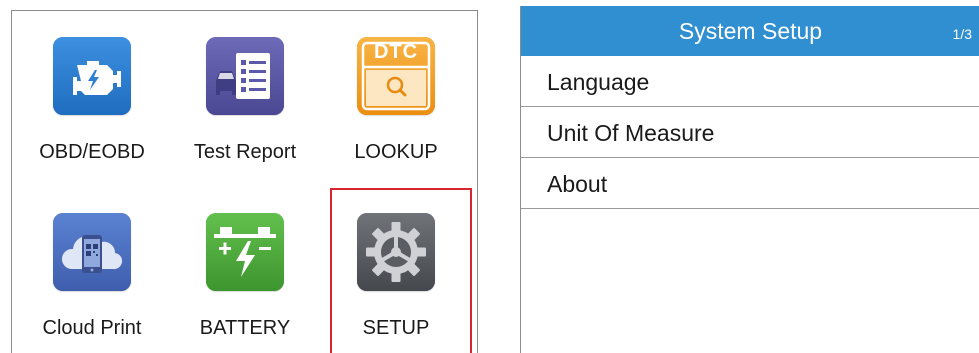 This screenshot has height=353, width=979. What do you see at coordinates (396, 152) in the screenshot?
I see `menu-tile-label: LOOKUP` at bounding box center [396, 152].